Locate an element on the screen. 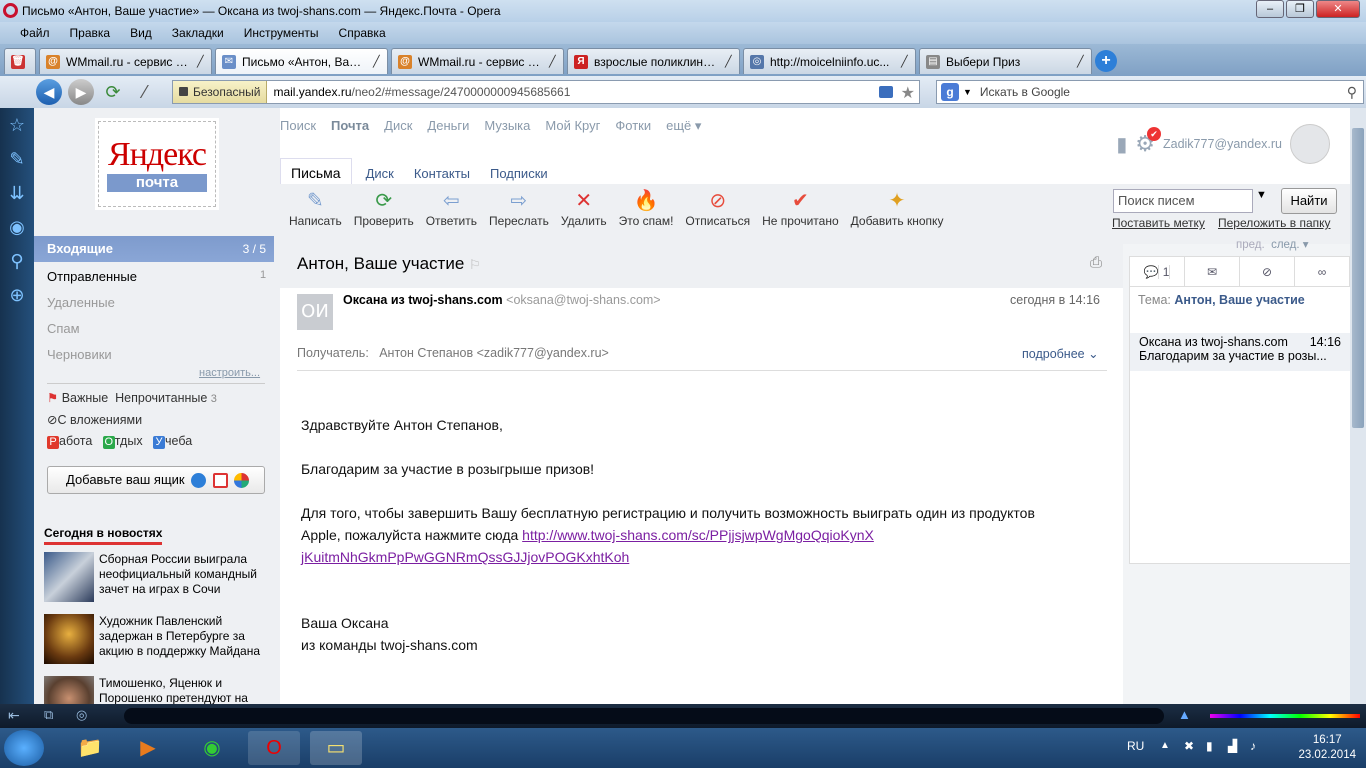 The image size is (1366, 768). tab-subscriptions: Подписки is located at coordinates (519, 173).